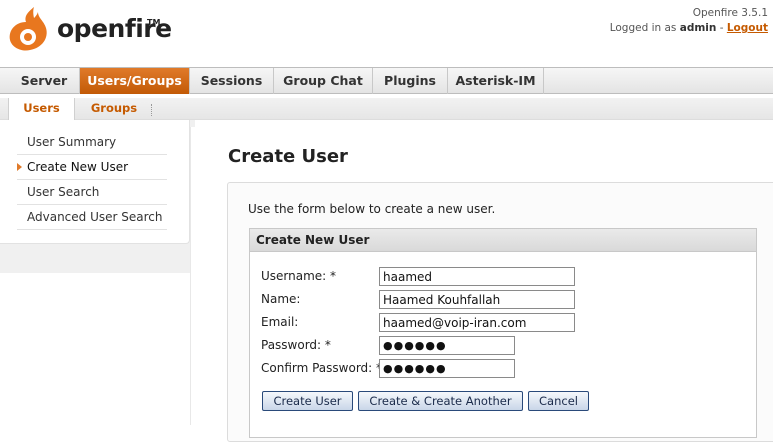  I want to click on email-field, so click(477, 322).